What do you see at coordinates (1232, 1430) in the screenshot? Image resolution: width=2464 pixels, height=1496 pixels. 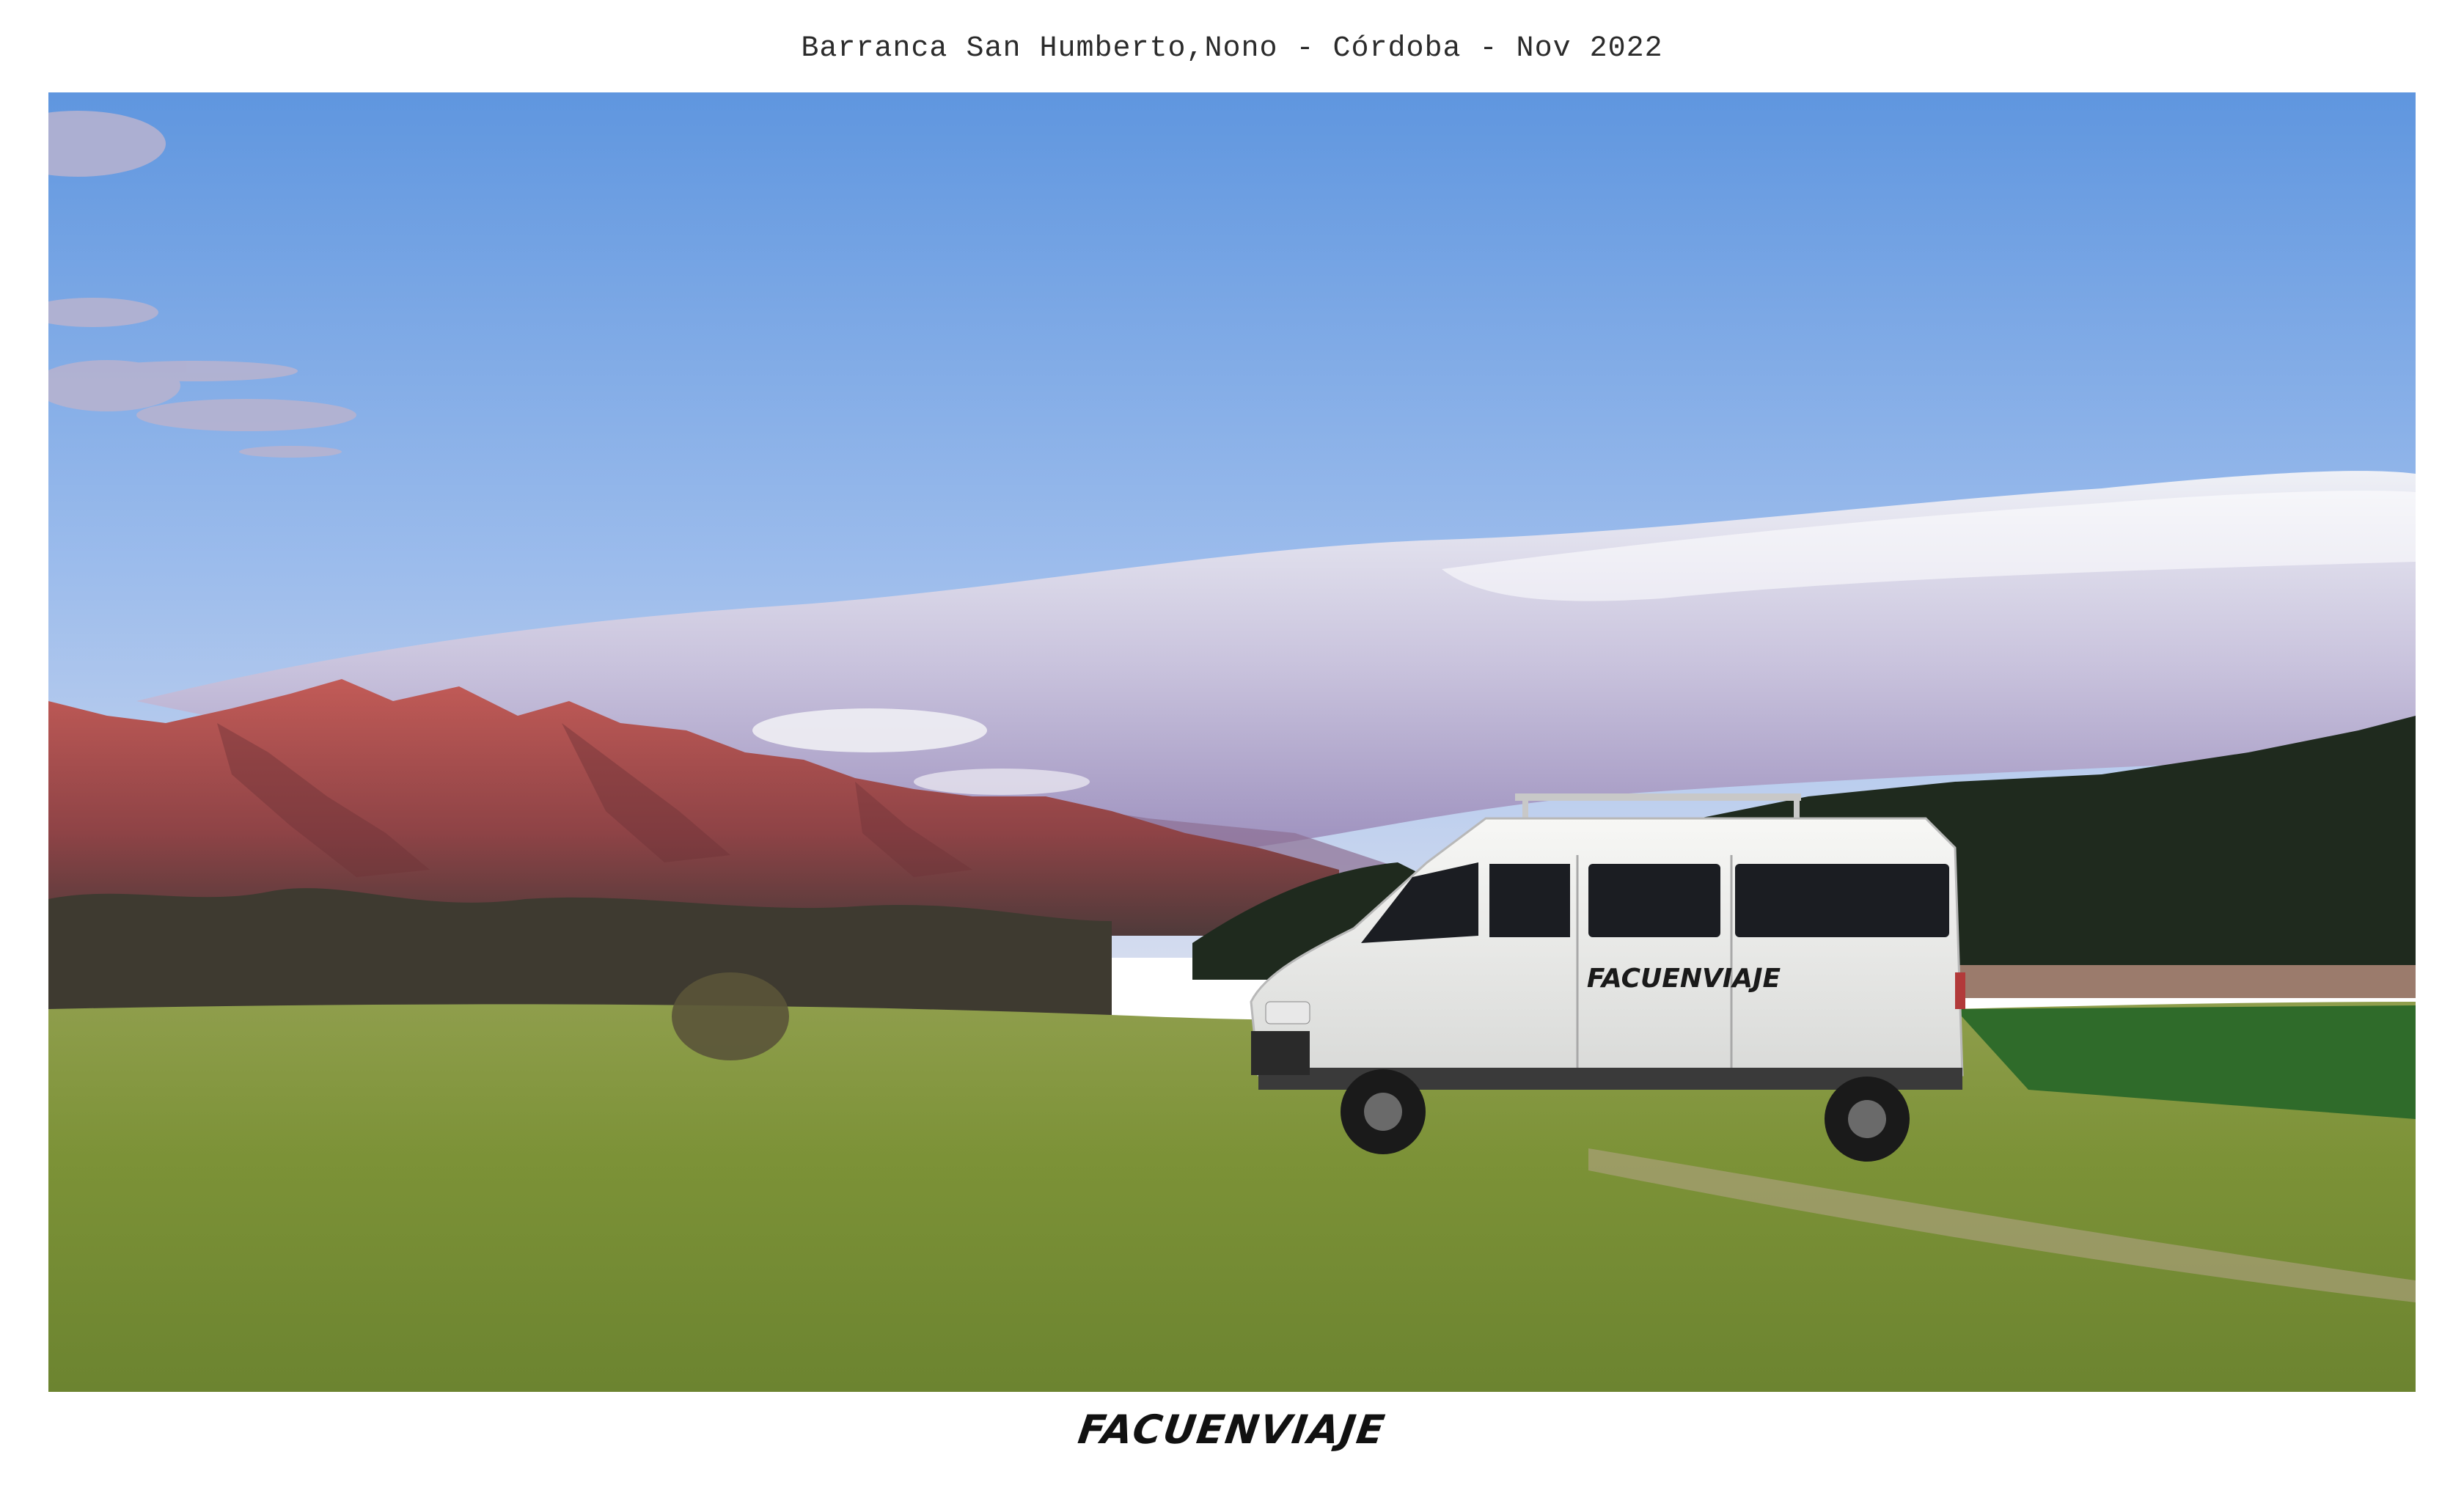 I see `brand-signature: FACUENVIAJE` at bounding box center [1232, 1430].